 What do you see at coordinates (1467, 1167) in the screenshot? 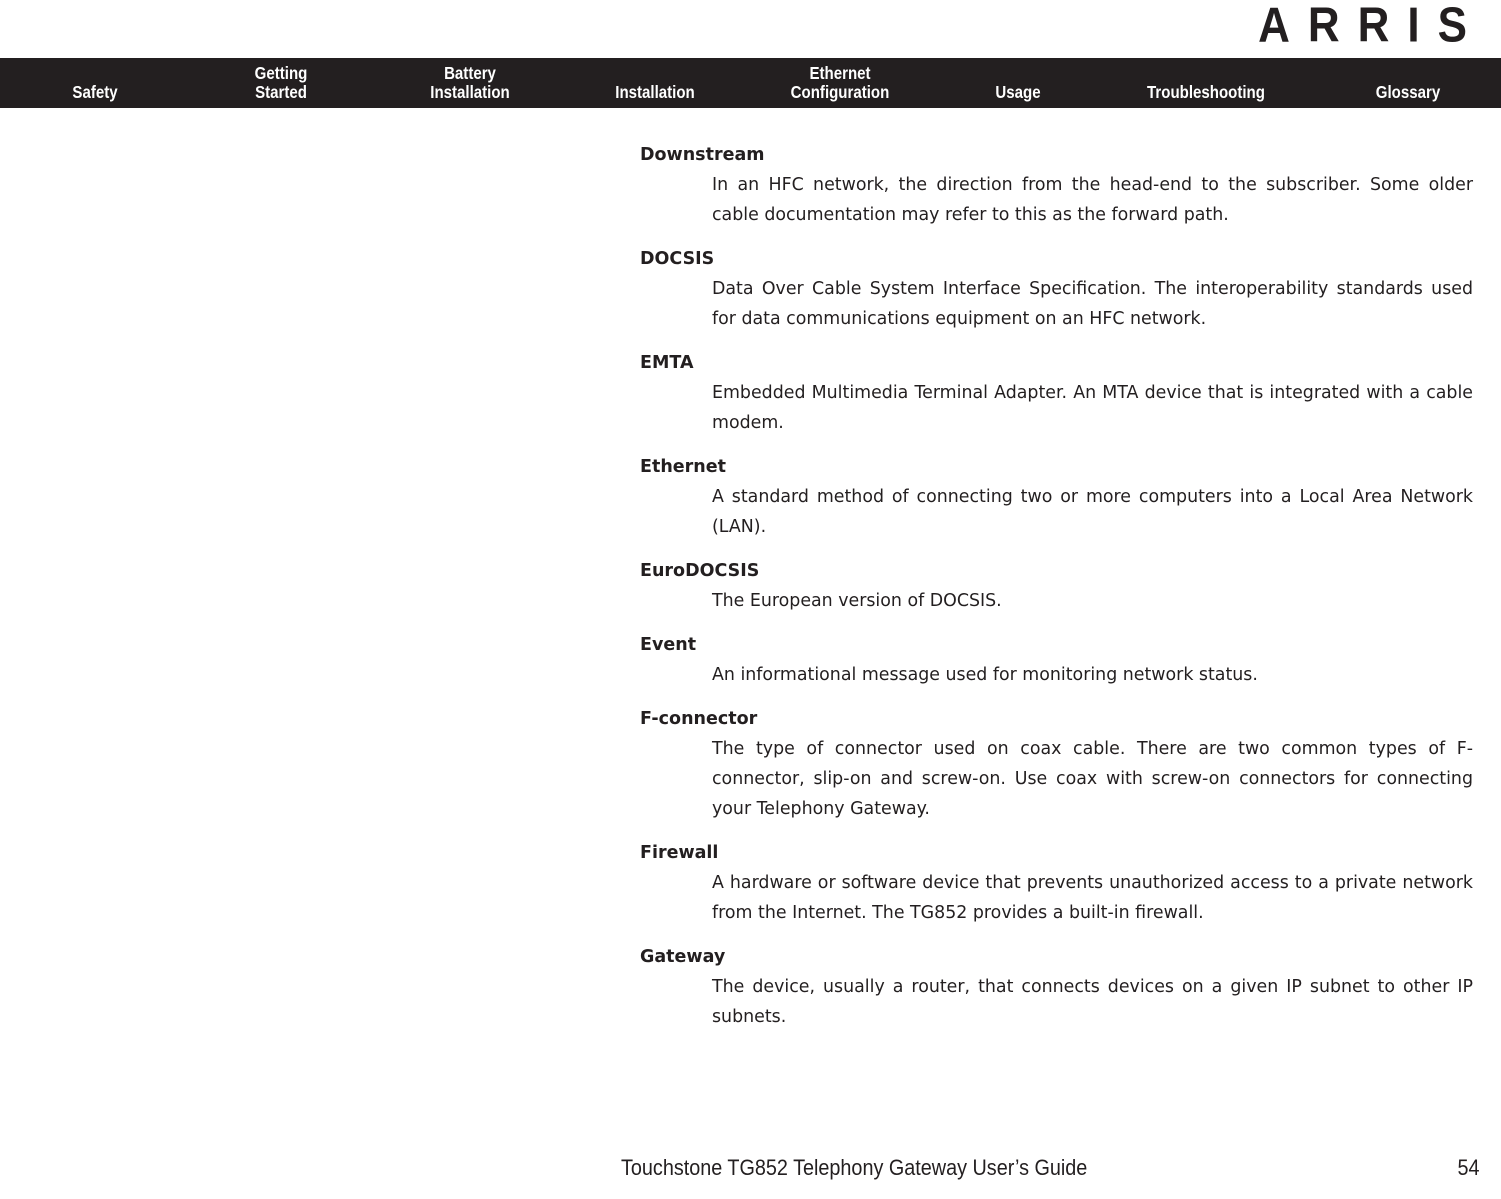
I see `footer-page-number: 54` at bounding box center [1467, 1167].